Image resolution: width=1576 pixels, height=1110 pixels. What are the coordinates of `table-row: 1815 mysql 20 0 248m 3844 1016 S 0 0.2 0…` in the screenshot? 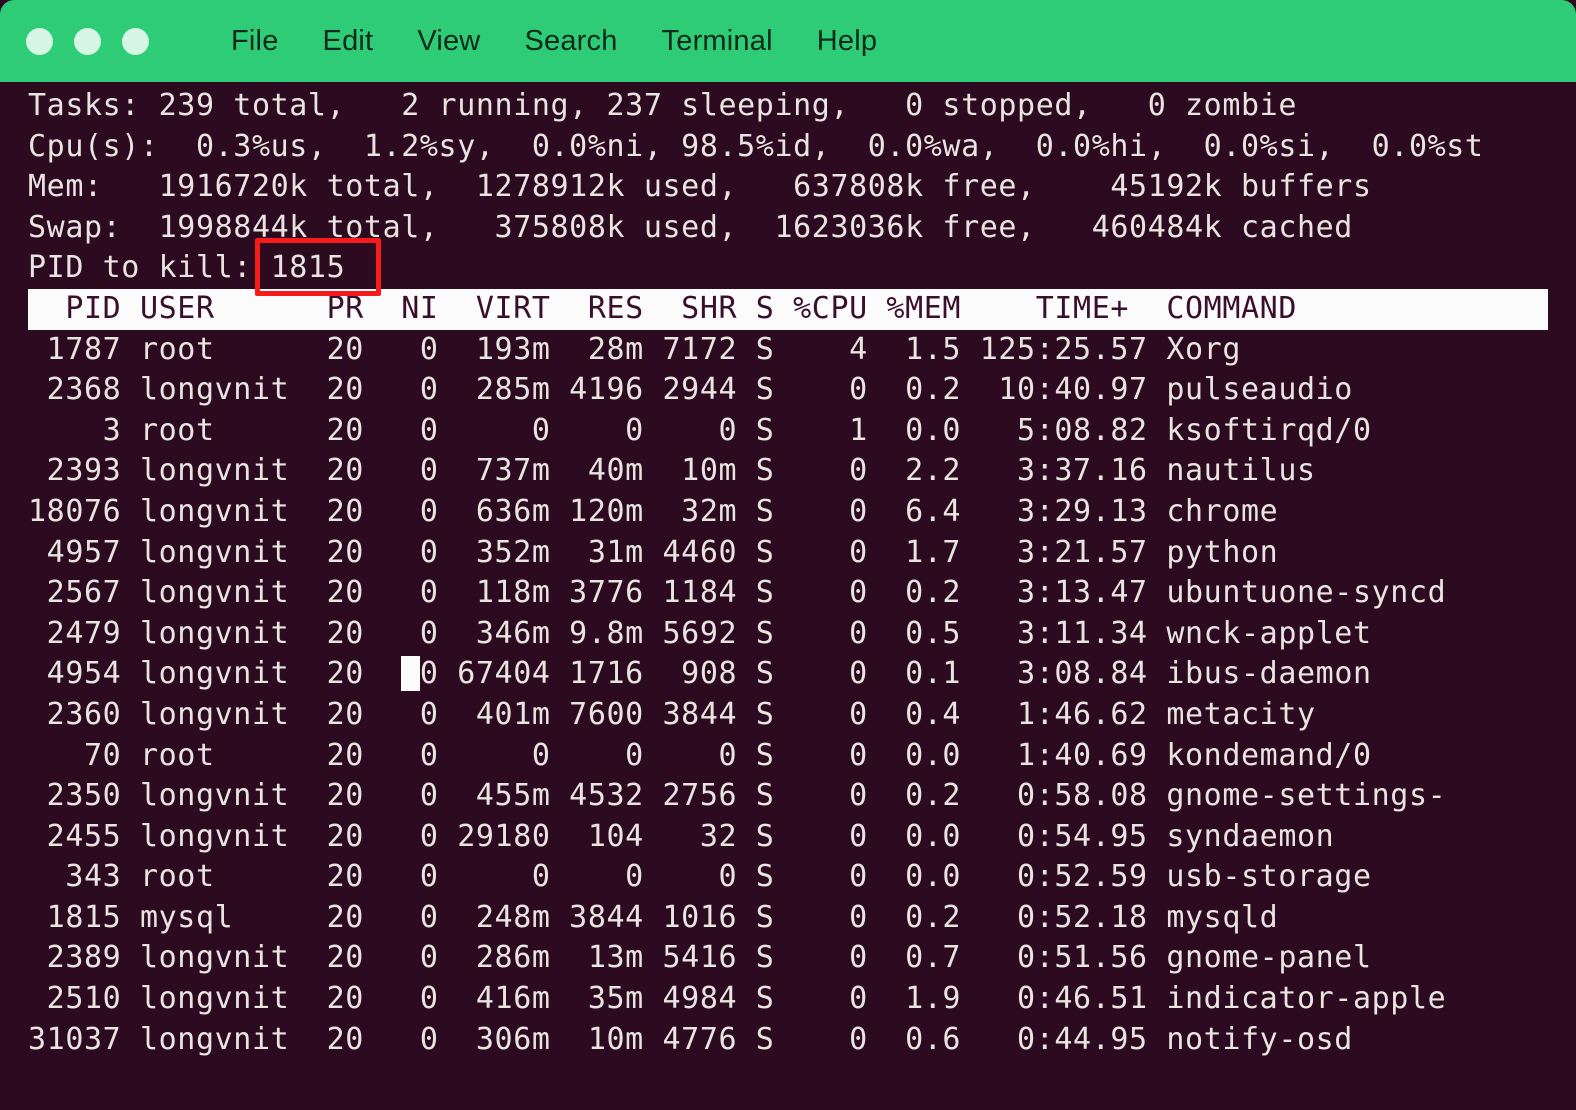 It's located at (788, 918).